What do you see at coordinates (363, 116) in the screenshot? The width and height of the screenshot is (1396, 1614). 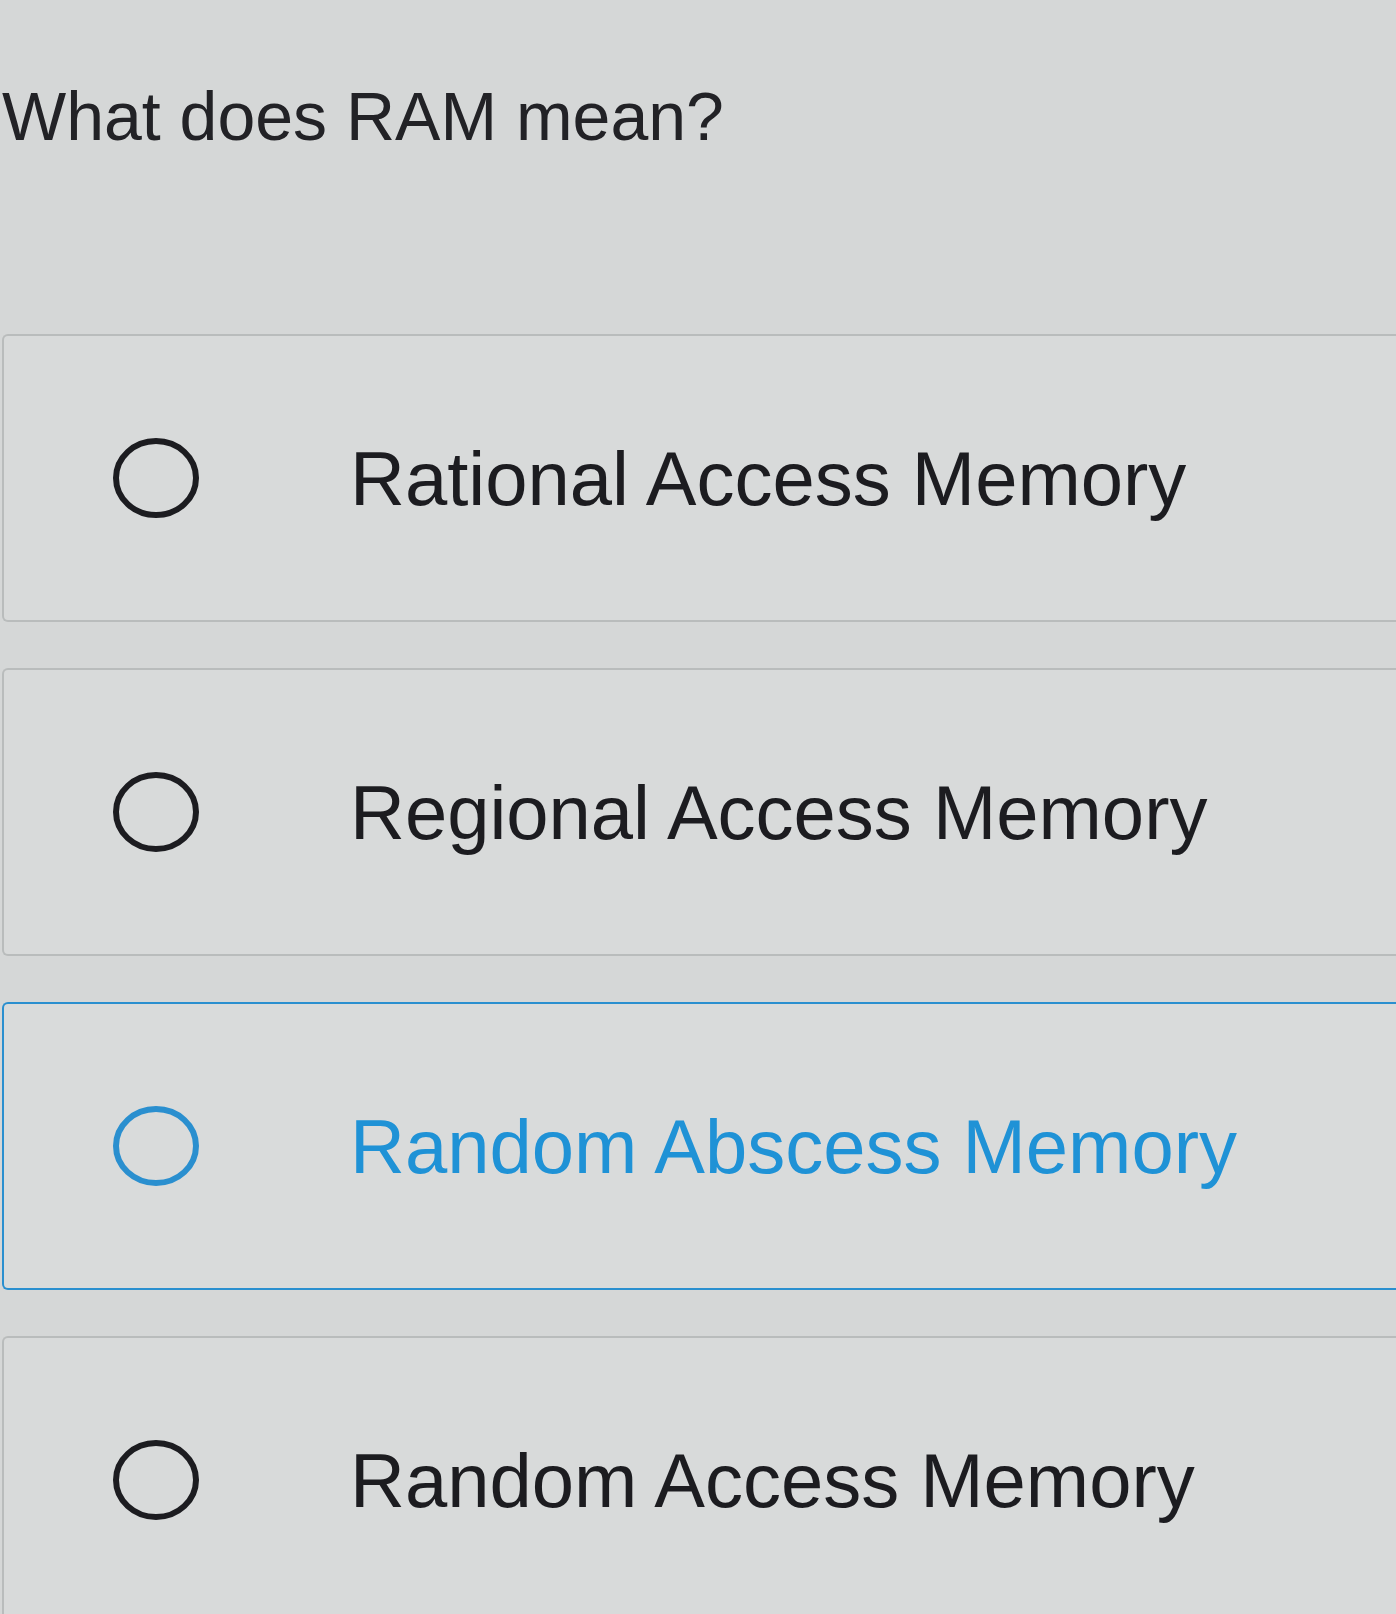 I see `question-text: What does RAM mean?` at bounding box center [363, 116].